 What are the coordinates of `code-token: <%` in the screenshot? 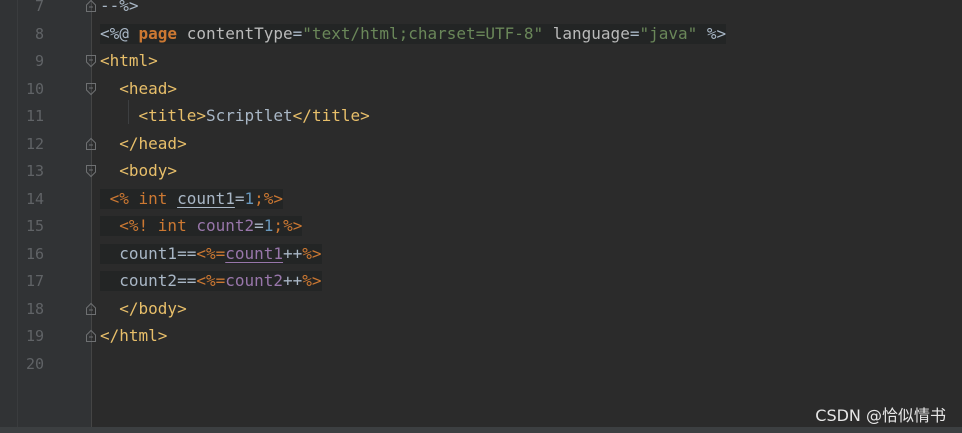 It's located at (119, 198).